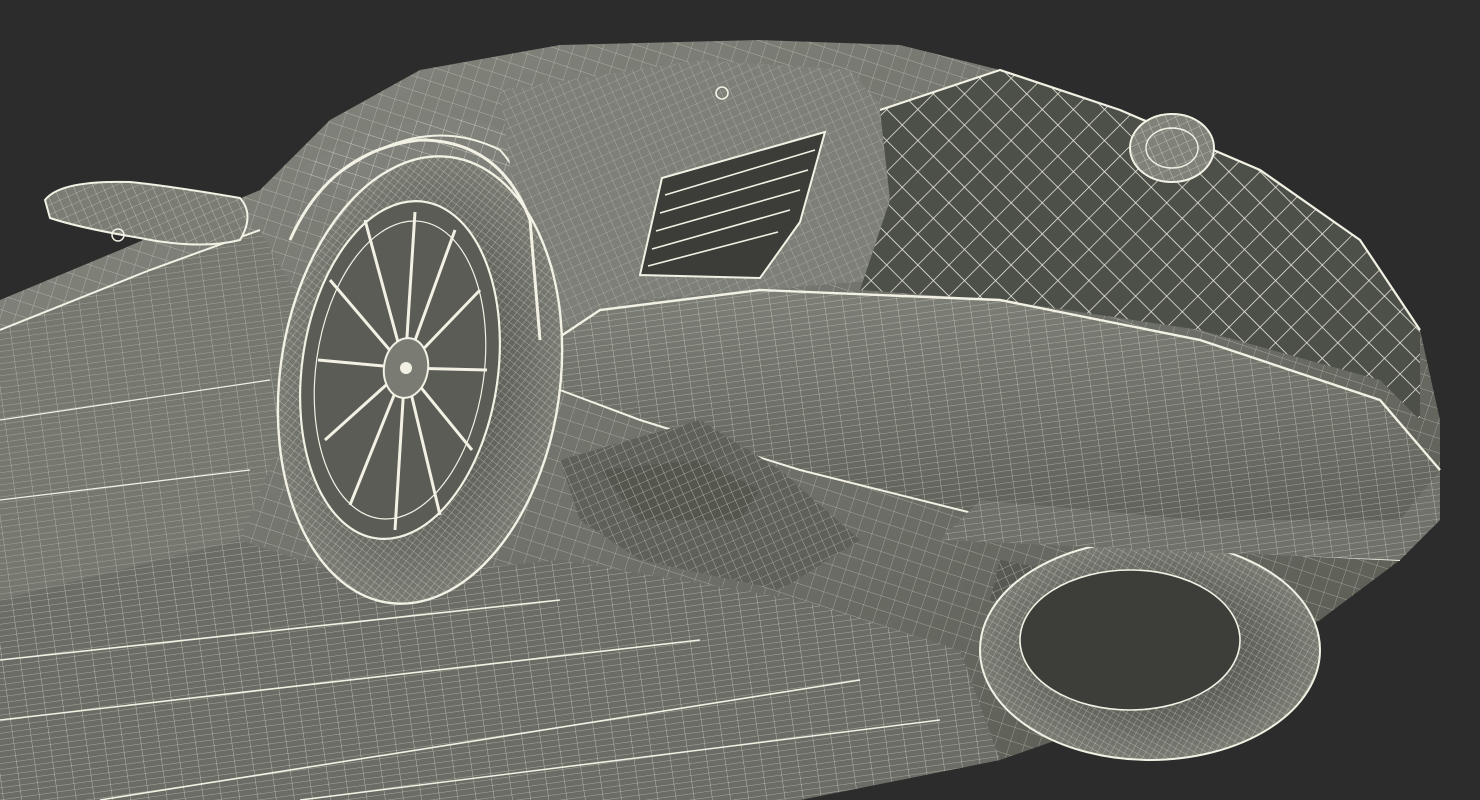 The image size is (1480, 800). Describe the element at coordinates (1172, 148) in the screenshot. I see `front-emblem` at that location.